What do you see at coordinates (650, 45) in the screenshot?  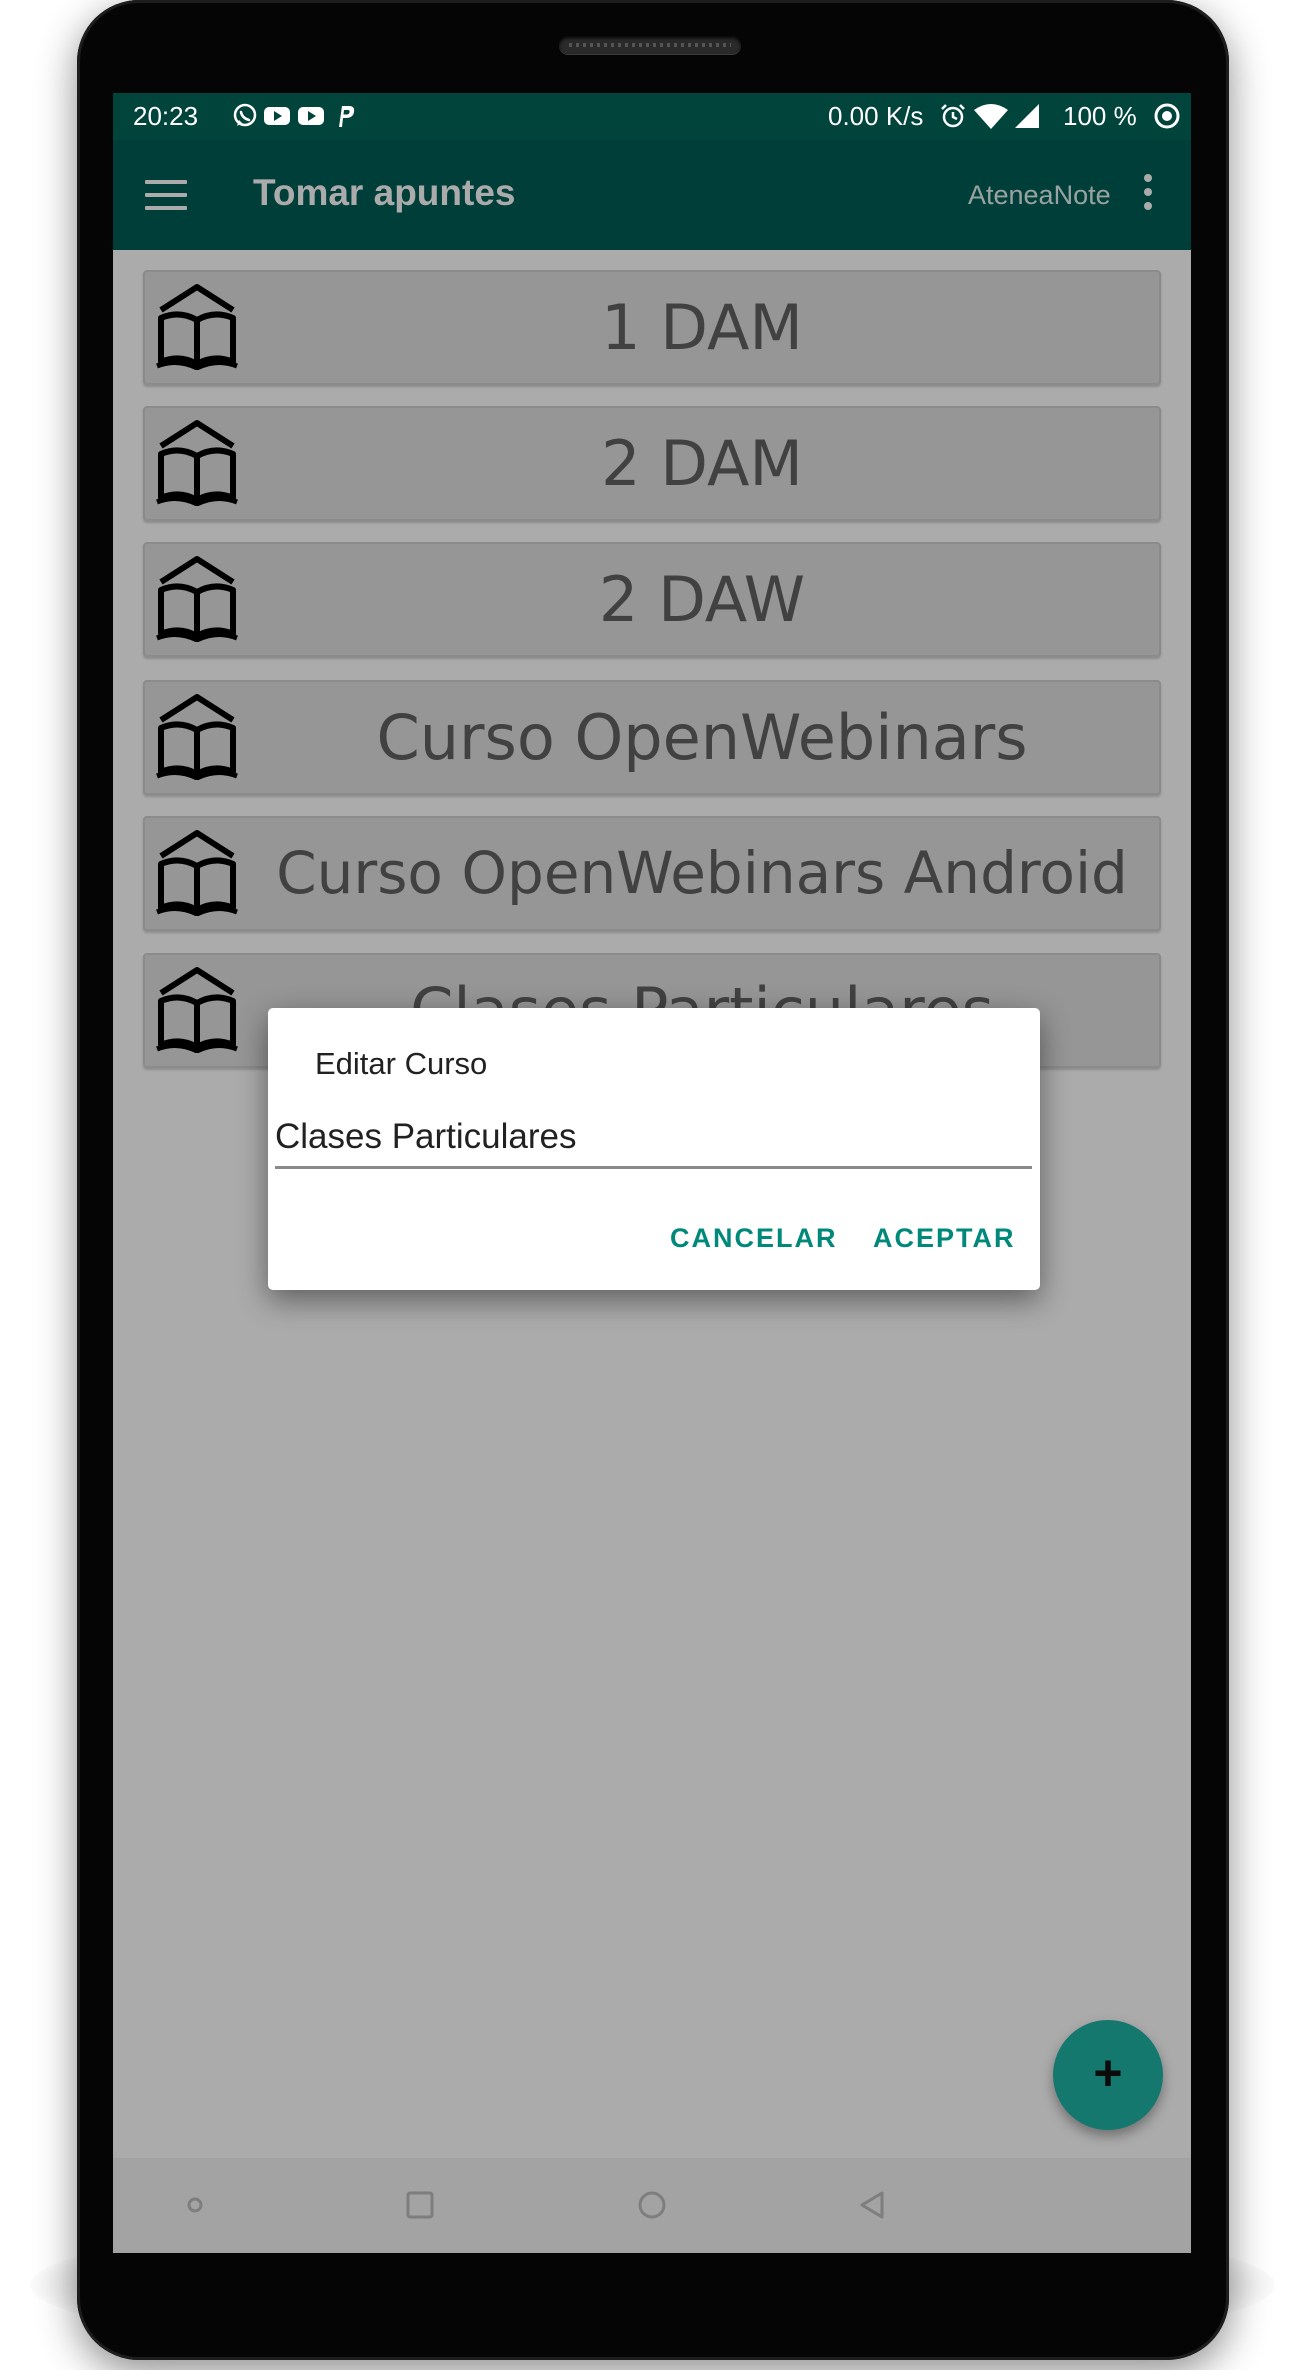 I see `speaker-grille` at bounding box center [650, 45].